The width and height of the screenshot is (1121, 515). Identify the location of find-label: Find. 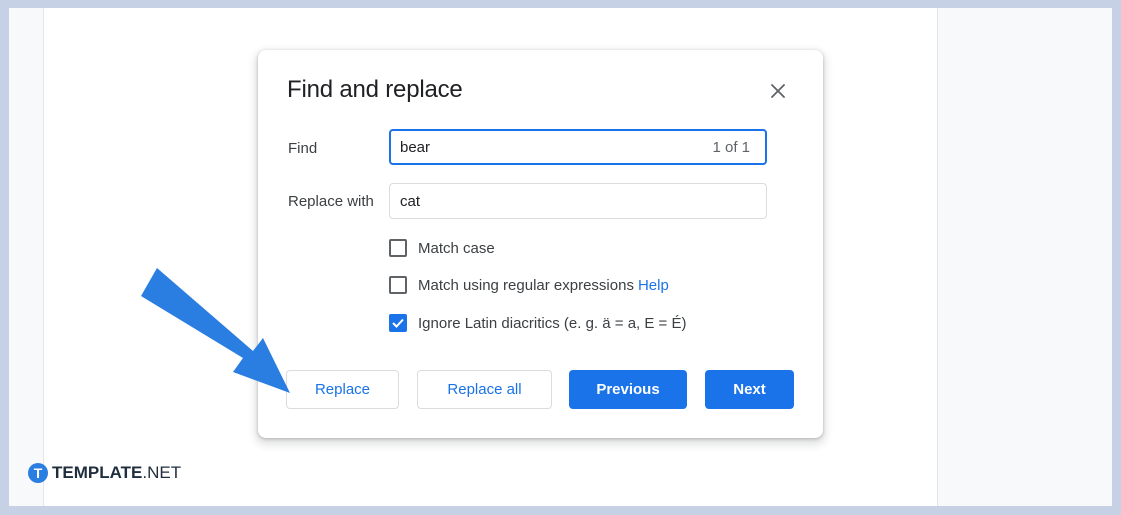
(303, 148).